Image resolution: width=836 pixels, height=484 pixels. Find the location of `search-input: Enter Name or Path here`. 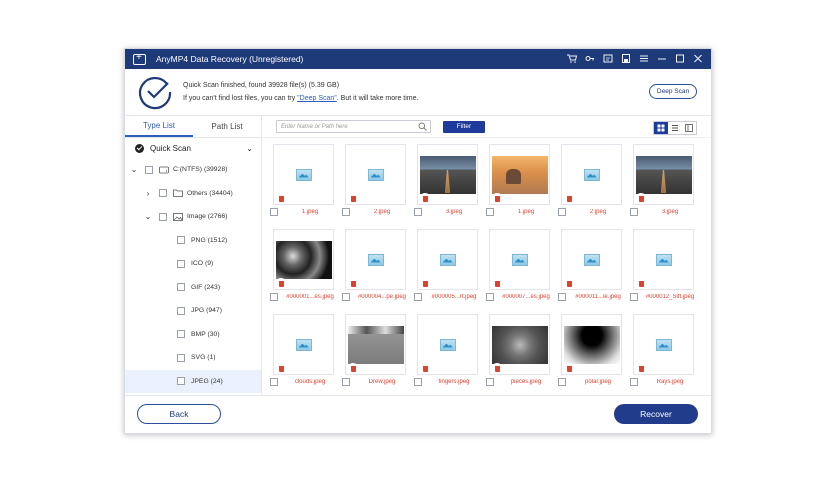

search-input: Enter Name or Path here is located at coordinates (353, 126).